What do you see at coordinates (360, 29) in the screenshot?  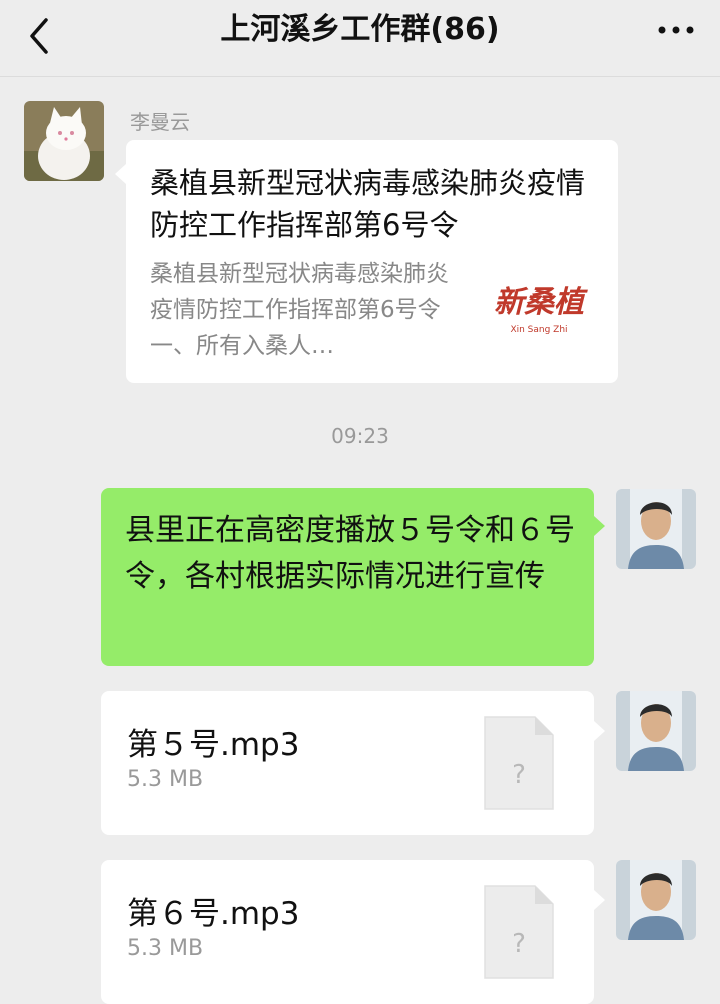 I see `chat-title: 上河溪乡工作群(86)` at bounding box center [360, 29].